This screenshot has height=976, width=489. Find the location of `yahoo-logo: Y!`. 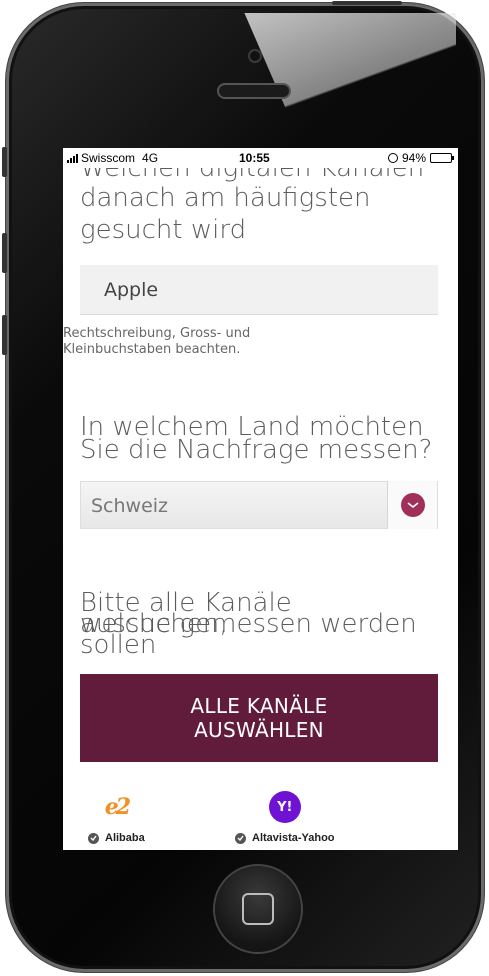

yahoo-logo: Y! is located at coordinates (284, 807).